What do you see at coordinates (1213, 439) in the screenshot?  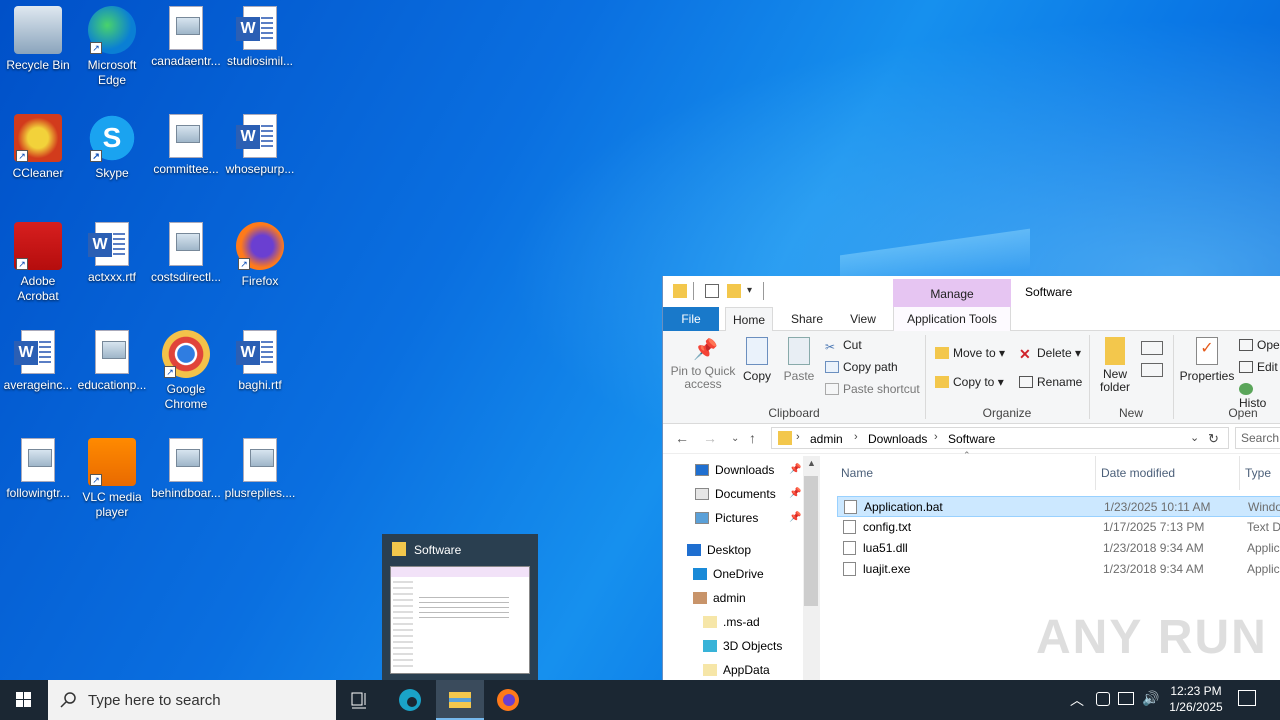 I see `refresh-icon: ↻` at bounding box center [1213, 439].